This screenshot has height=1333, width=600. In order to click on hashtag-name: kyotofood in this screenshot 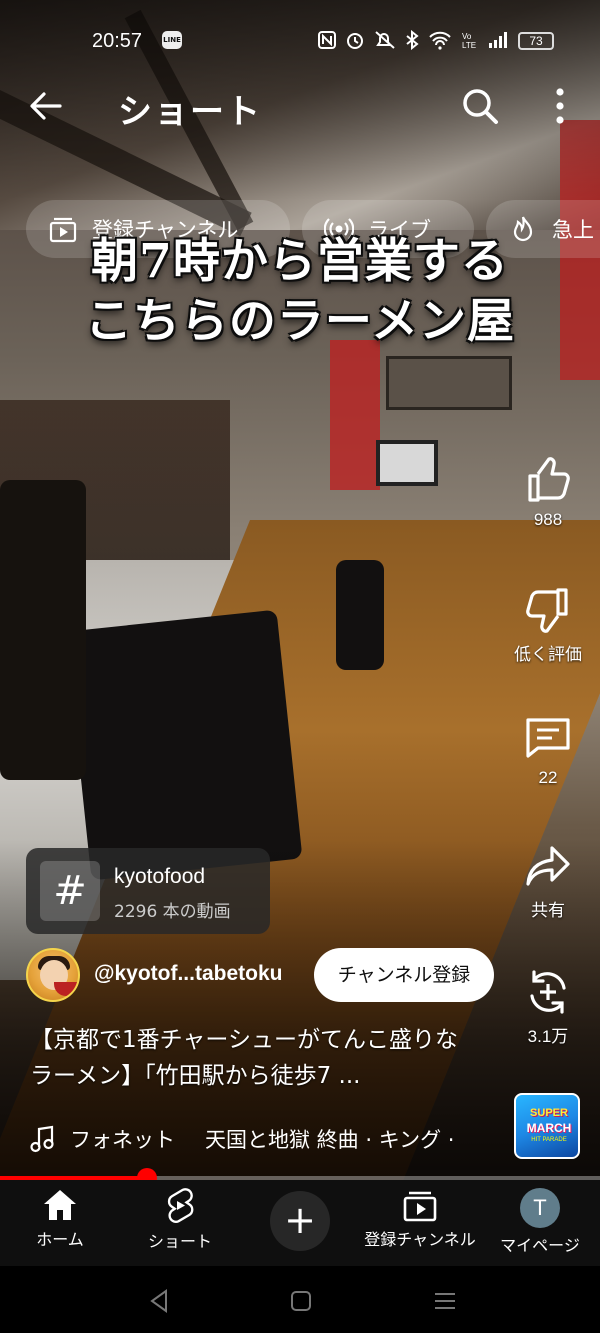, I will do `click(160, 876)`.